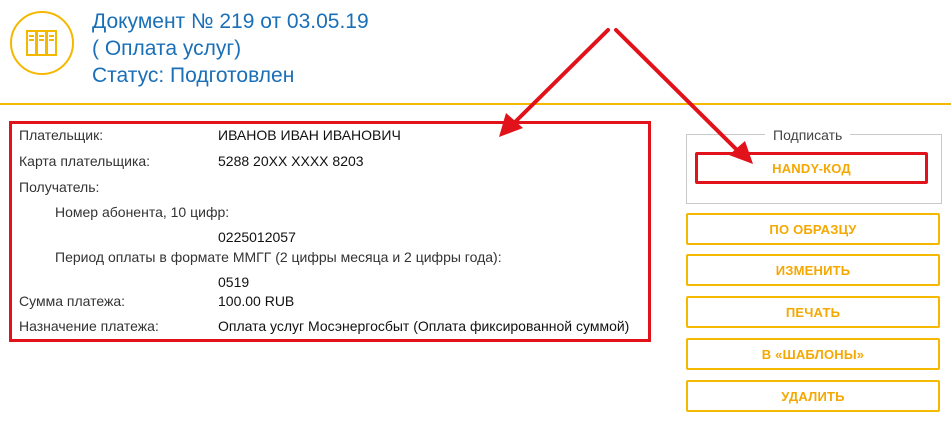 The height and width of the screenshot is (423, 951). Describe the element at coordinates (142, 212) in the screenshot. I see `subscriber-label: Номер абонента, 10 цифр:` at that location.